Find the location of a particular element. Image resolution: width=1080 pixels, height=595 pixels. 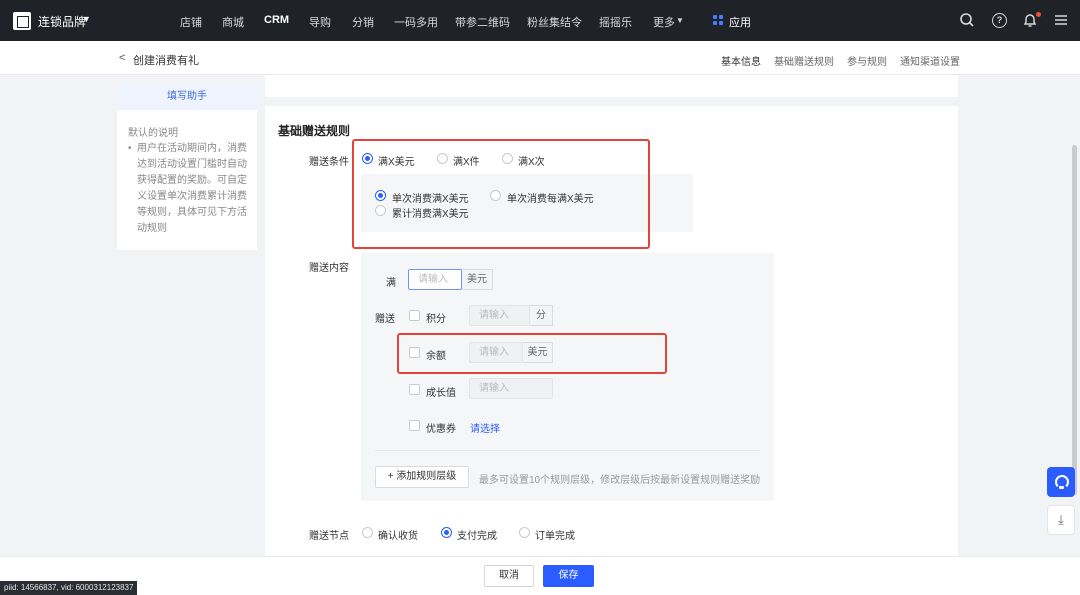

helper-subtitle: 默认的说明 is located at coordinates (153, 133).